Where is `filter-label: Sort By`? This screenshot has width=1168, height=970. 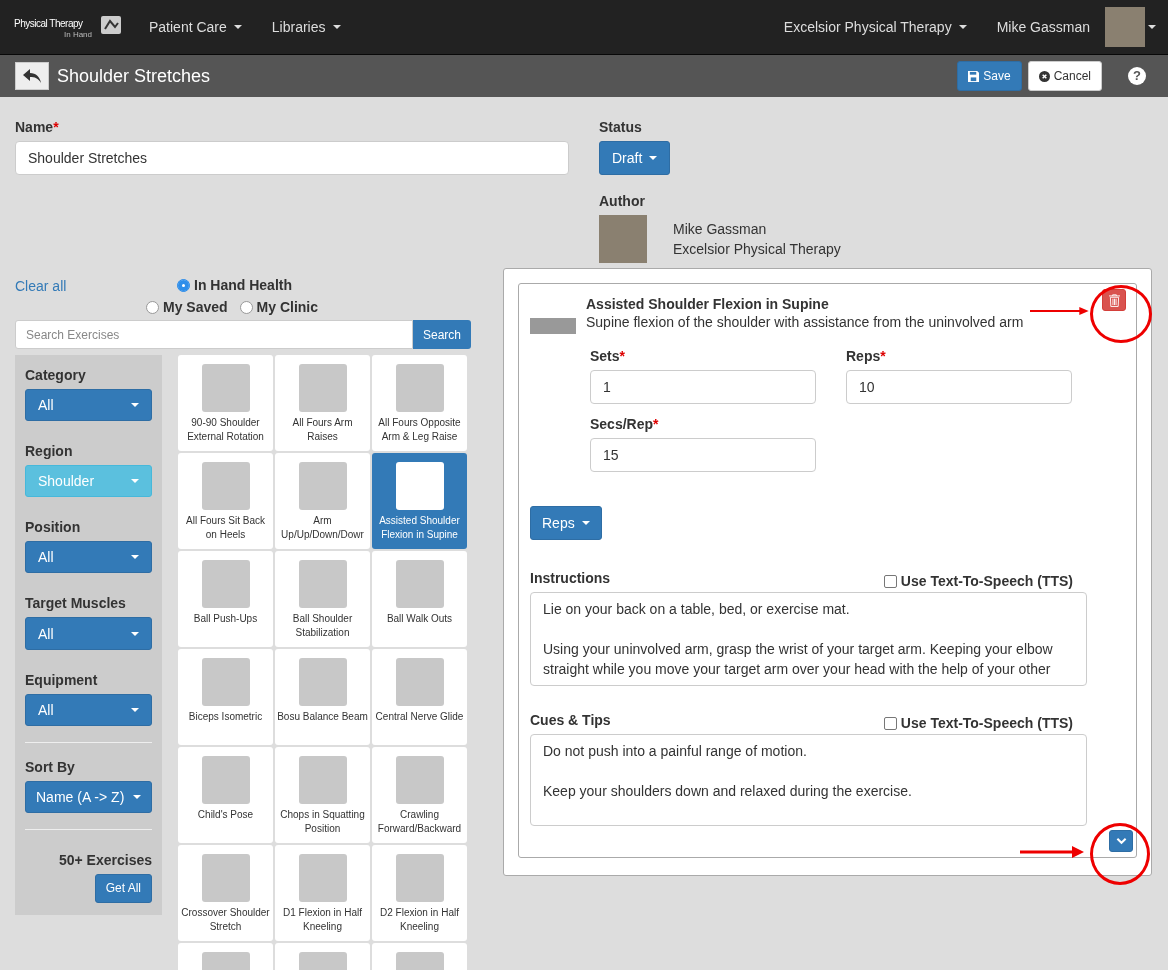 filter-label: Sort By is located at coordinates (50, 766).